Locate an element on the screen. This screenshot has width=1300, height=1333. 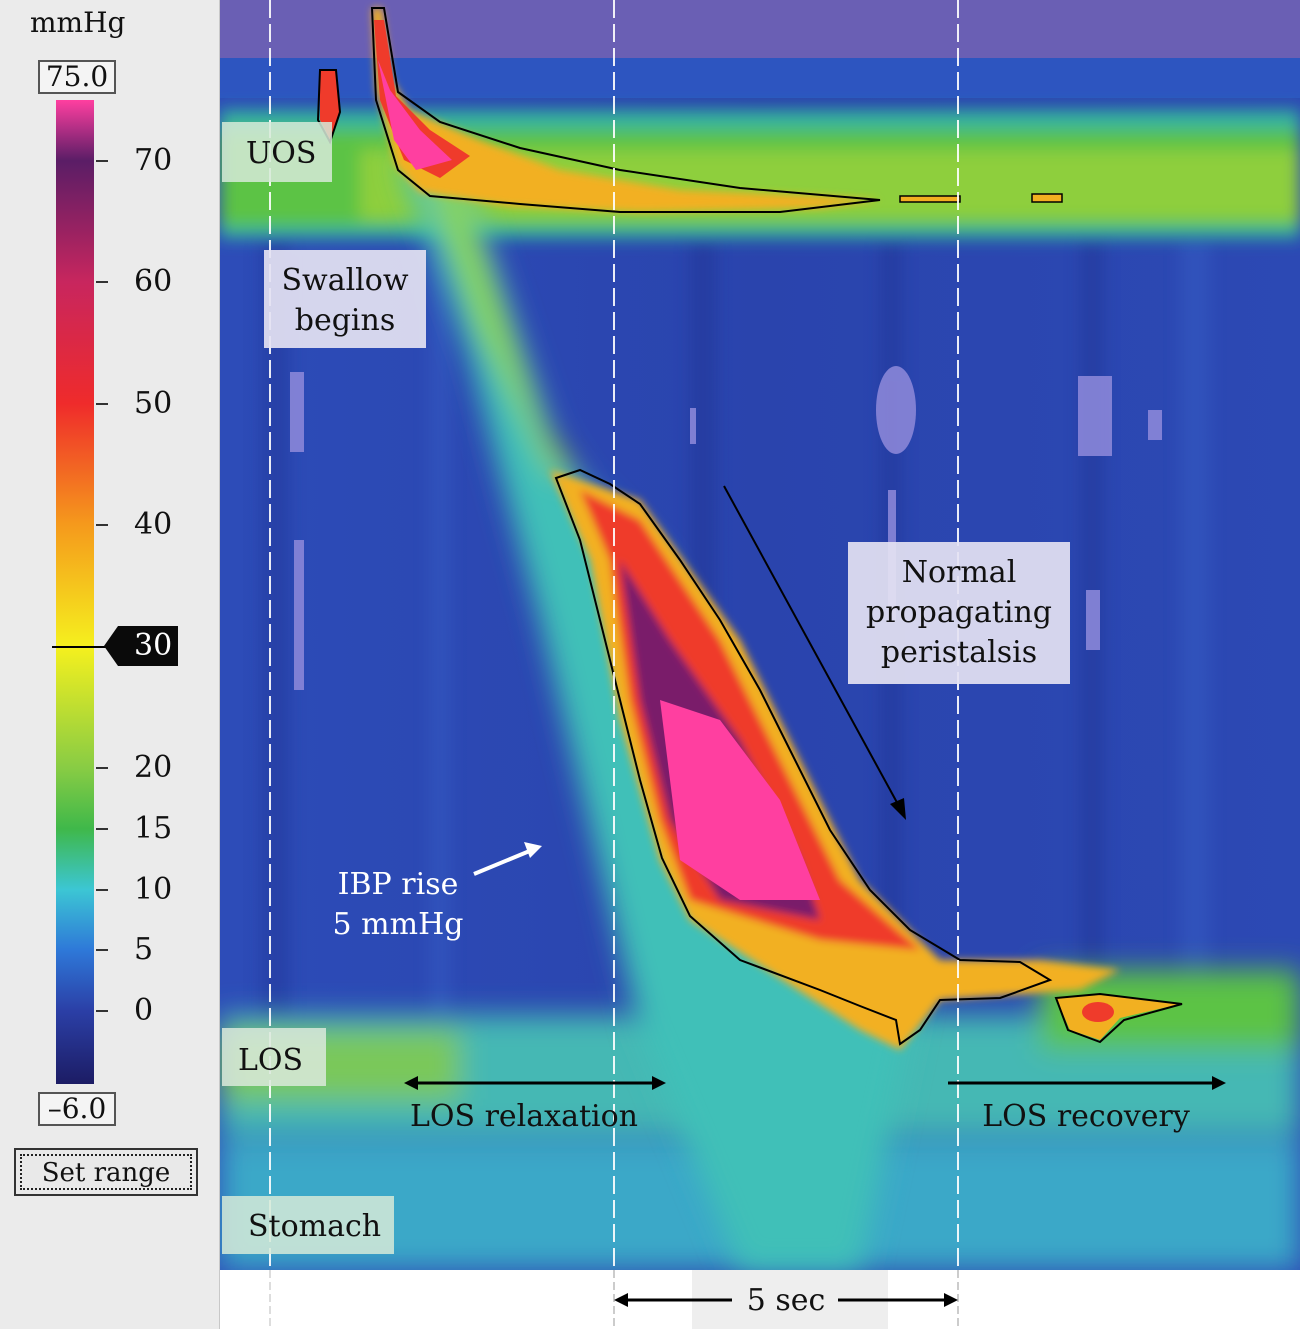
scale-tick-label: 15 is located at coordinates (153, 828).